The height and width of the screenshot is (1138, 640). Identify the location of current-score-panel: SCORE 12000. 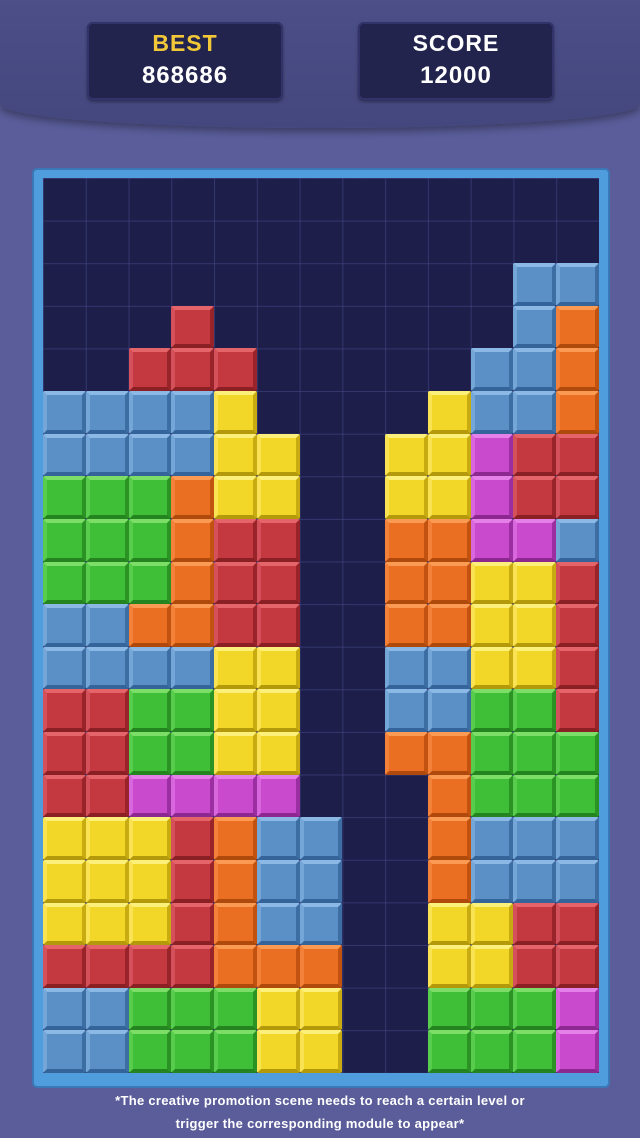
(456, 61).